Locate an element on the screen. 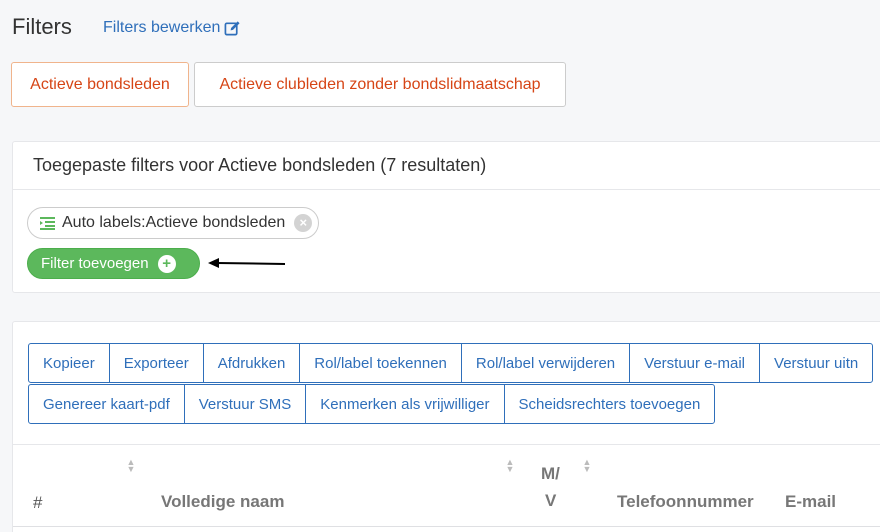 The height and width of the screenshot is (532, 880). add-filter-label: Filter toevoegen is located at coordinates (95, 263).